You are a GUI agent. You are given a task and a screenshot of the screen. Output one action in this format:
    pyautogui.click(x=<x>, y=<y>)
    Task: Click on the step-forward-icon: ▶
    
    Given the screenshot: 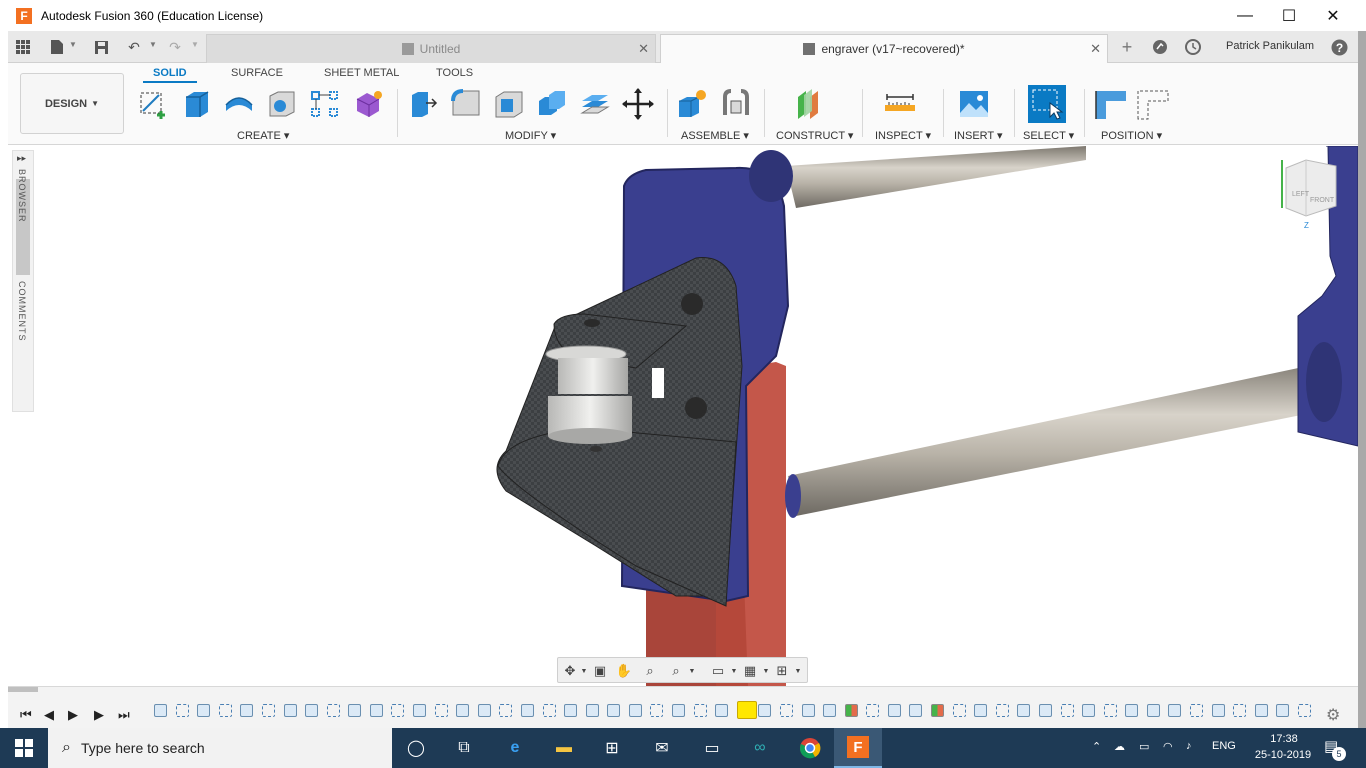 What is the action you would take?
    pyautogui.click(x=99, y=715)
    